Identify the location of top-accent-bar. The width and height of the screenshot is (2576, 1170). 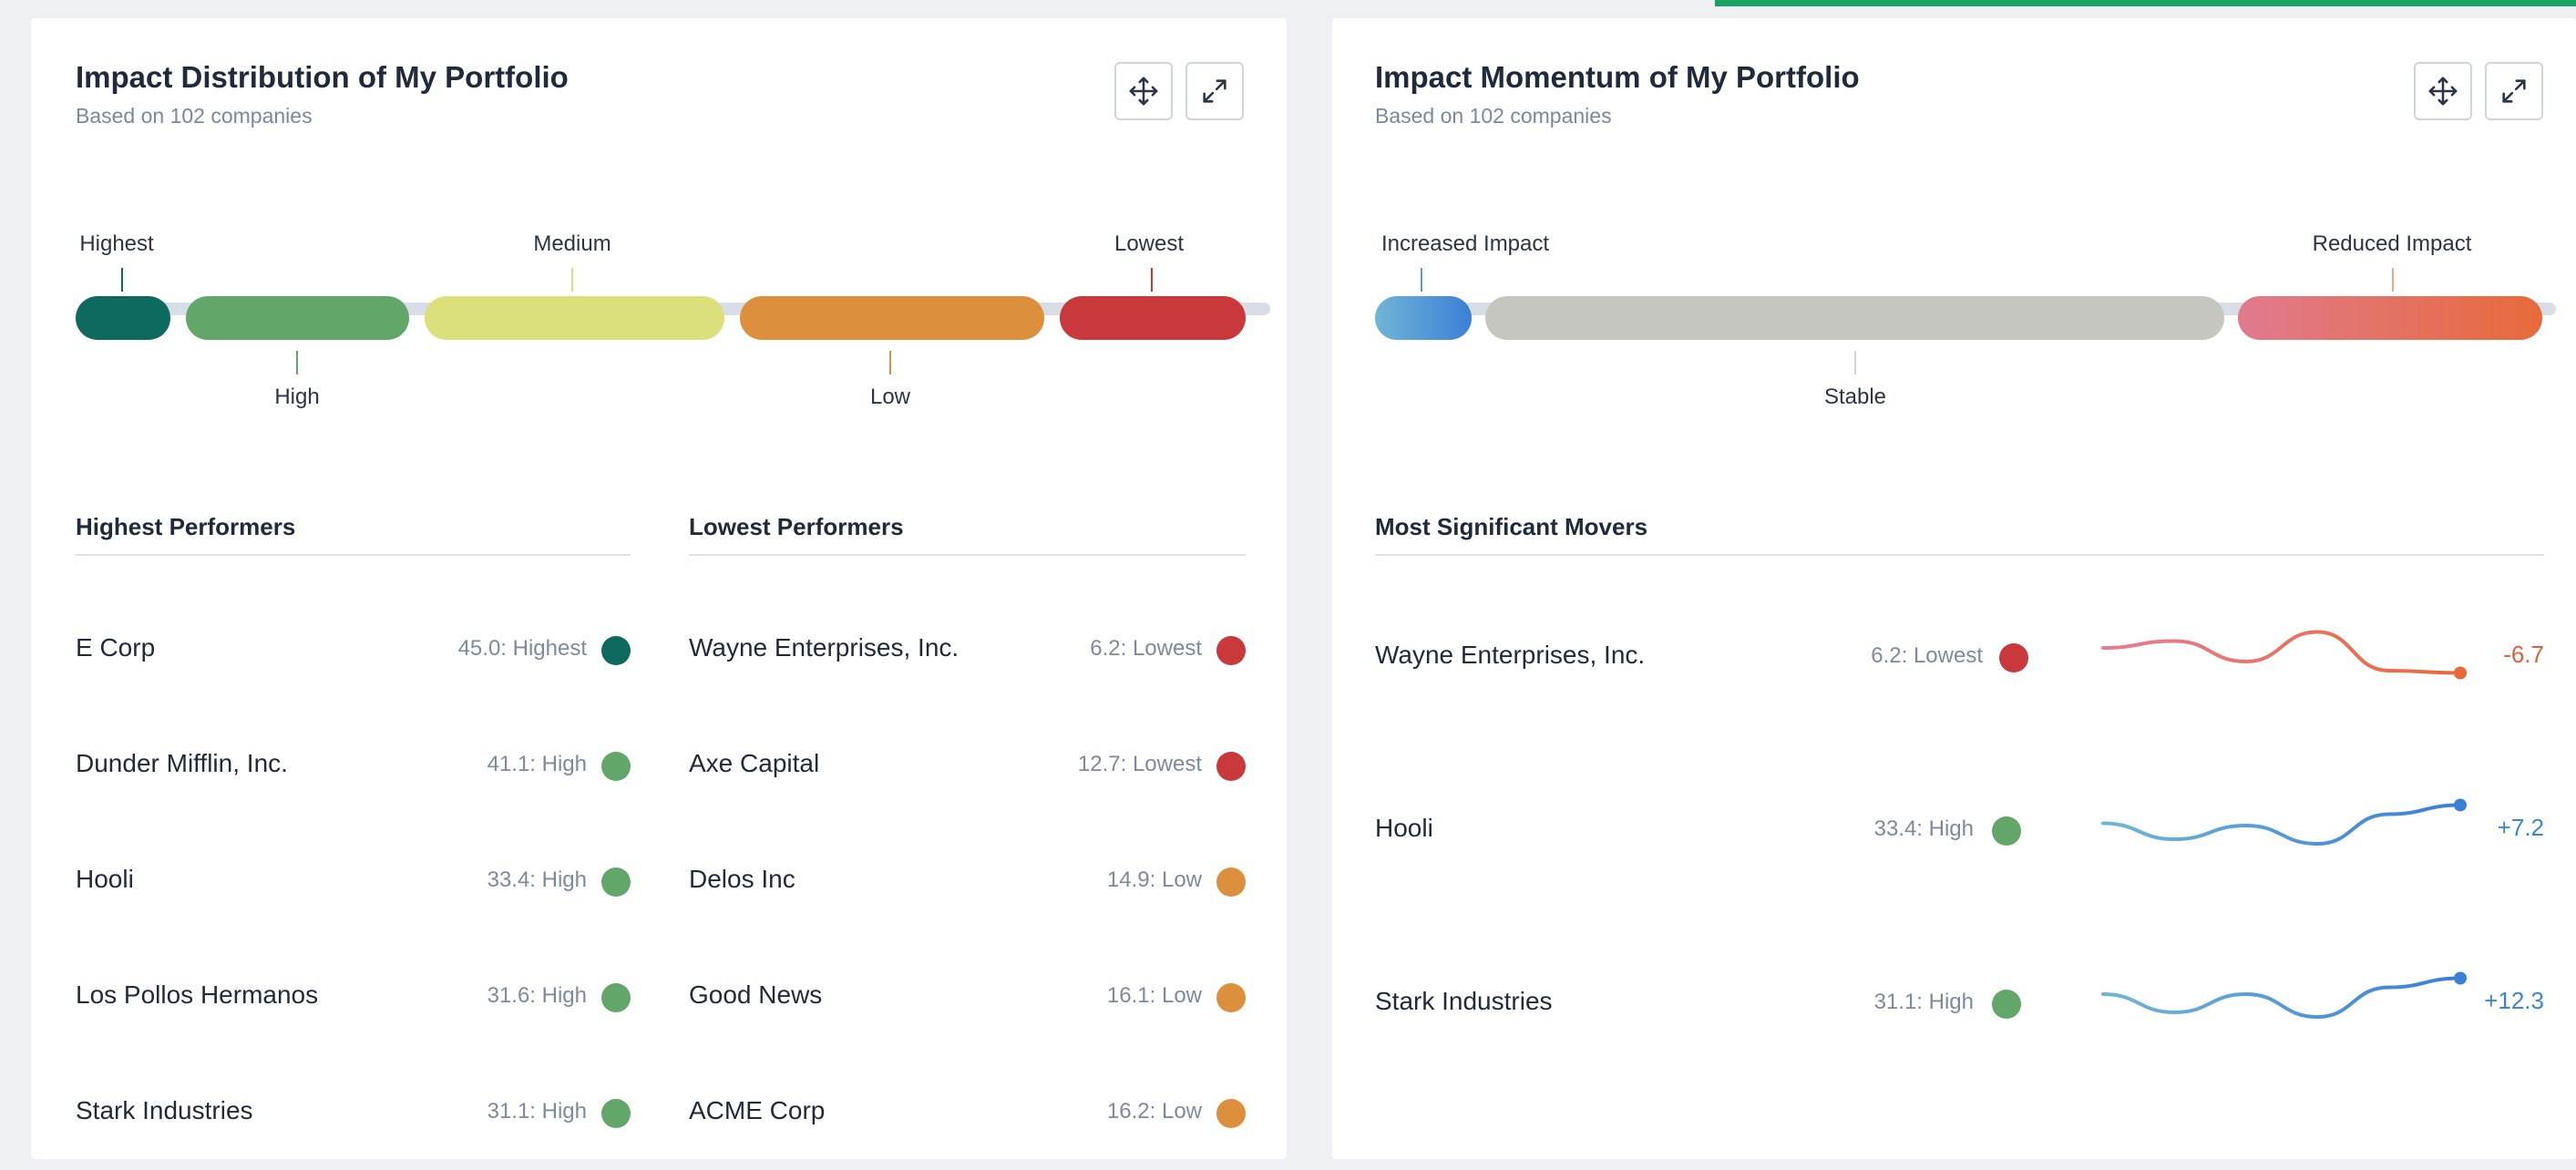
(2145, 3).